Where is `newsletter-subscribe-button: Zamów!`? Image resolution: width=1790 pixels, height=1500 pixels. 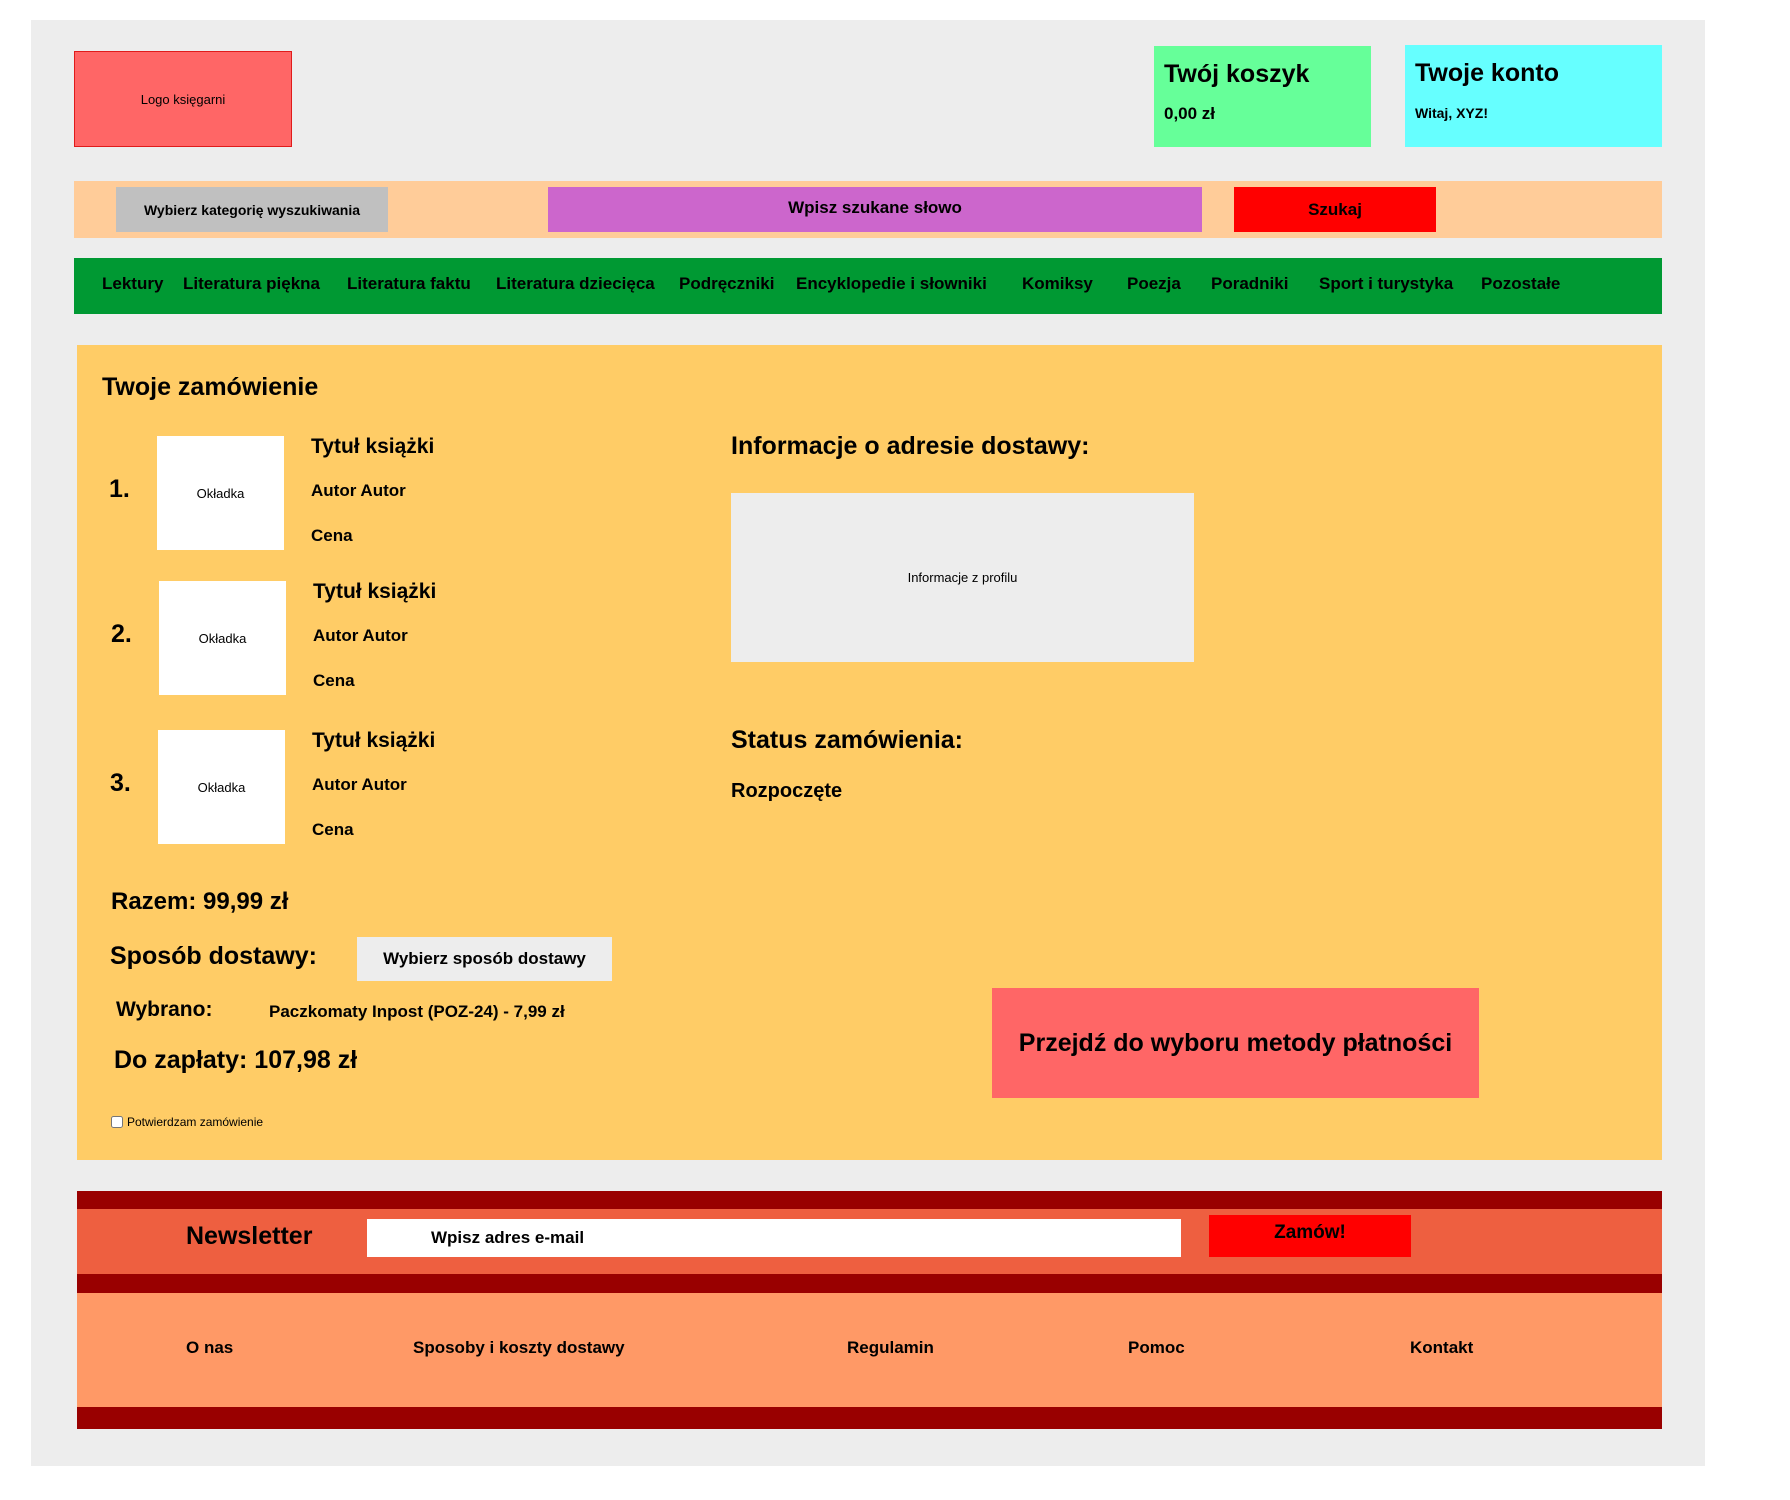 newsletter-subscribe-button: Zamów! is located at coordinates (1310, 1236).